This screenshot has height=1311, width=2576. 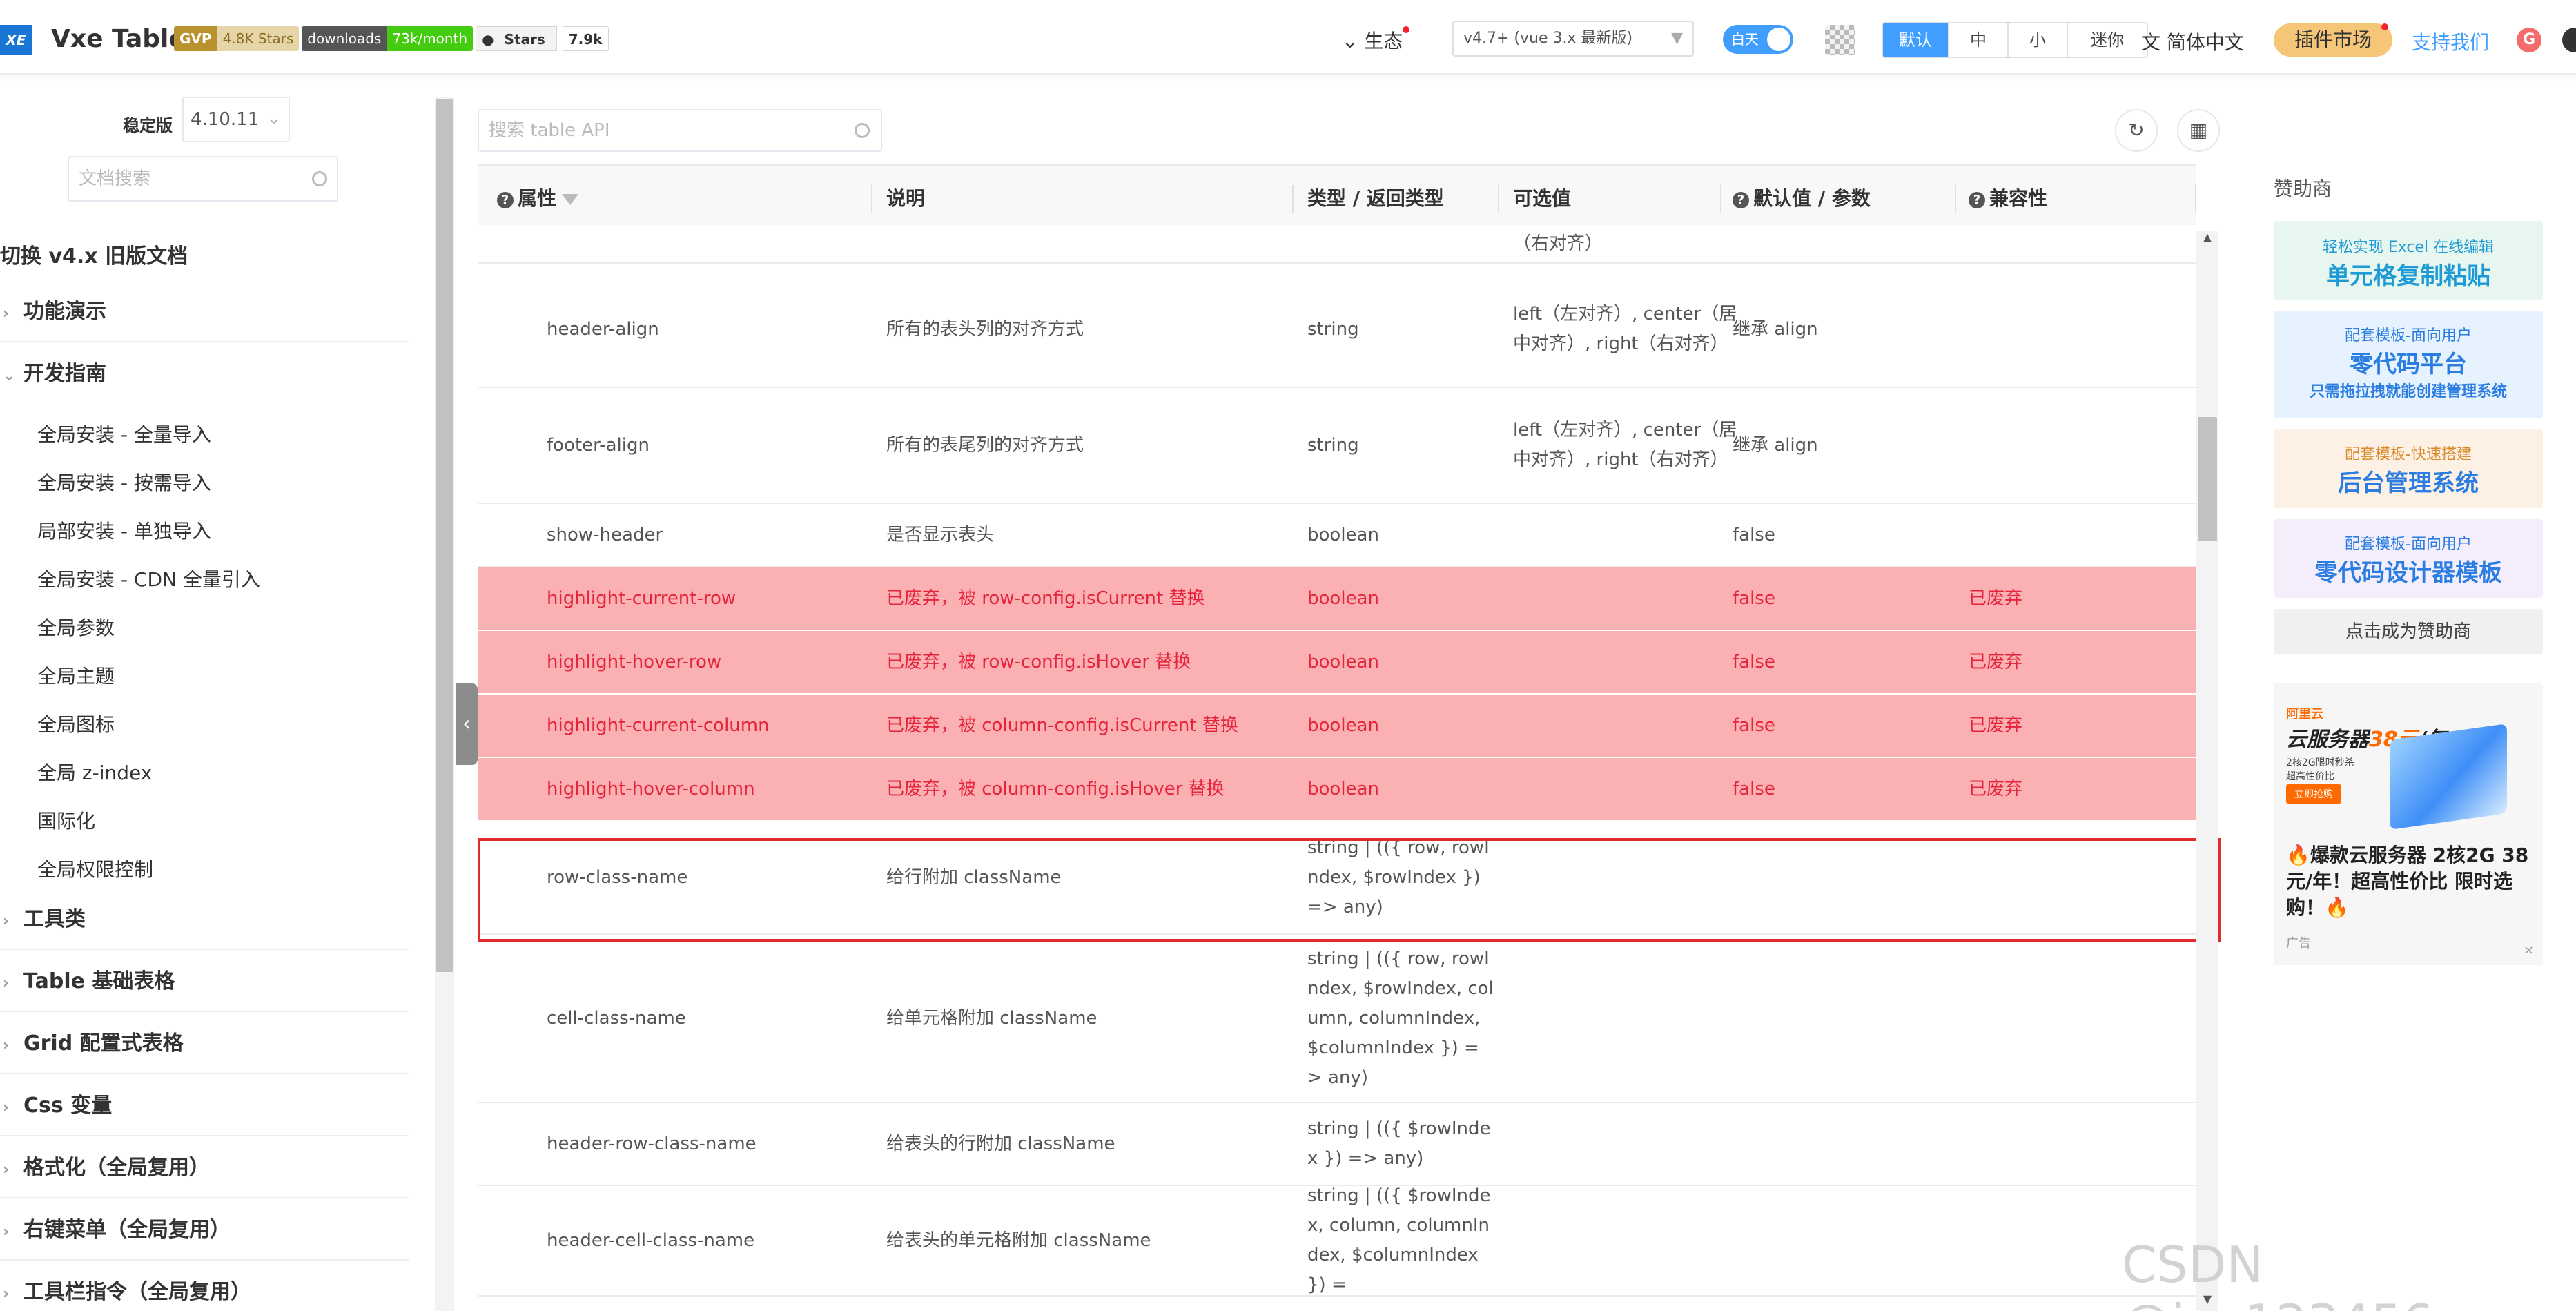 I want to click on language-switch: 文 简体中文, so click(x=2192, y=41).